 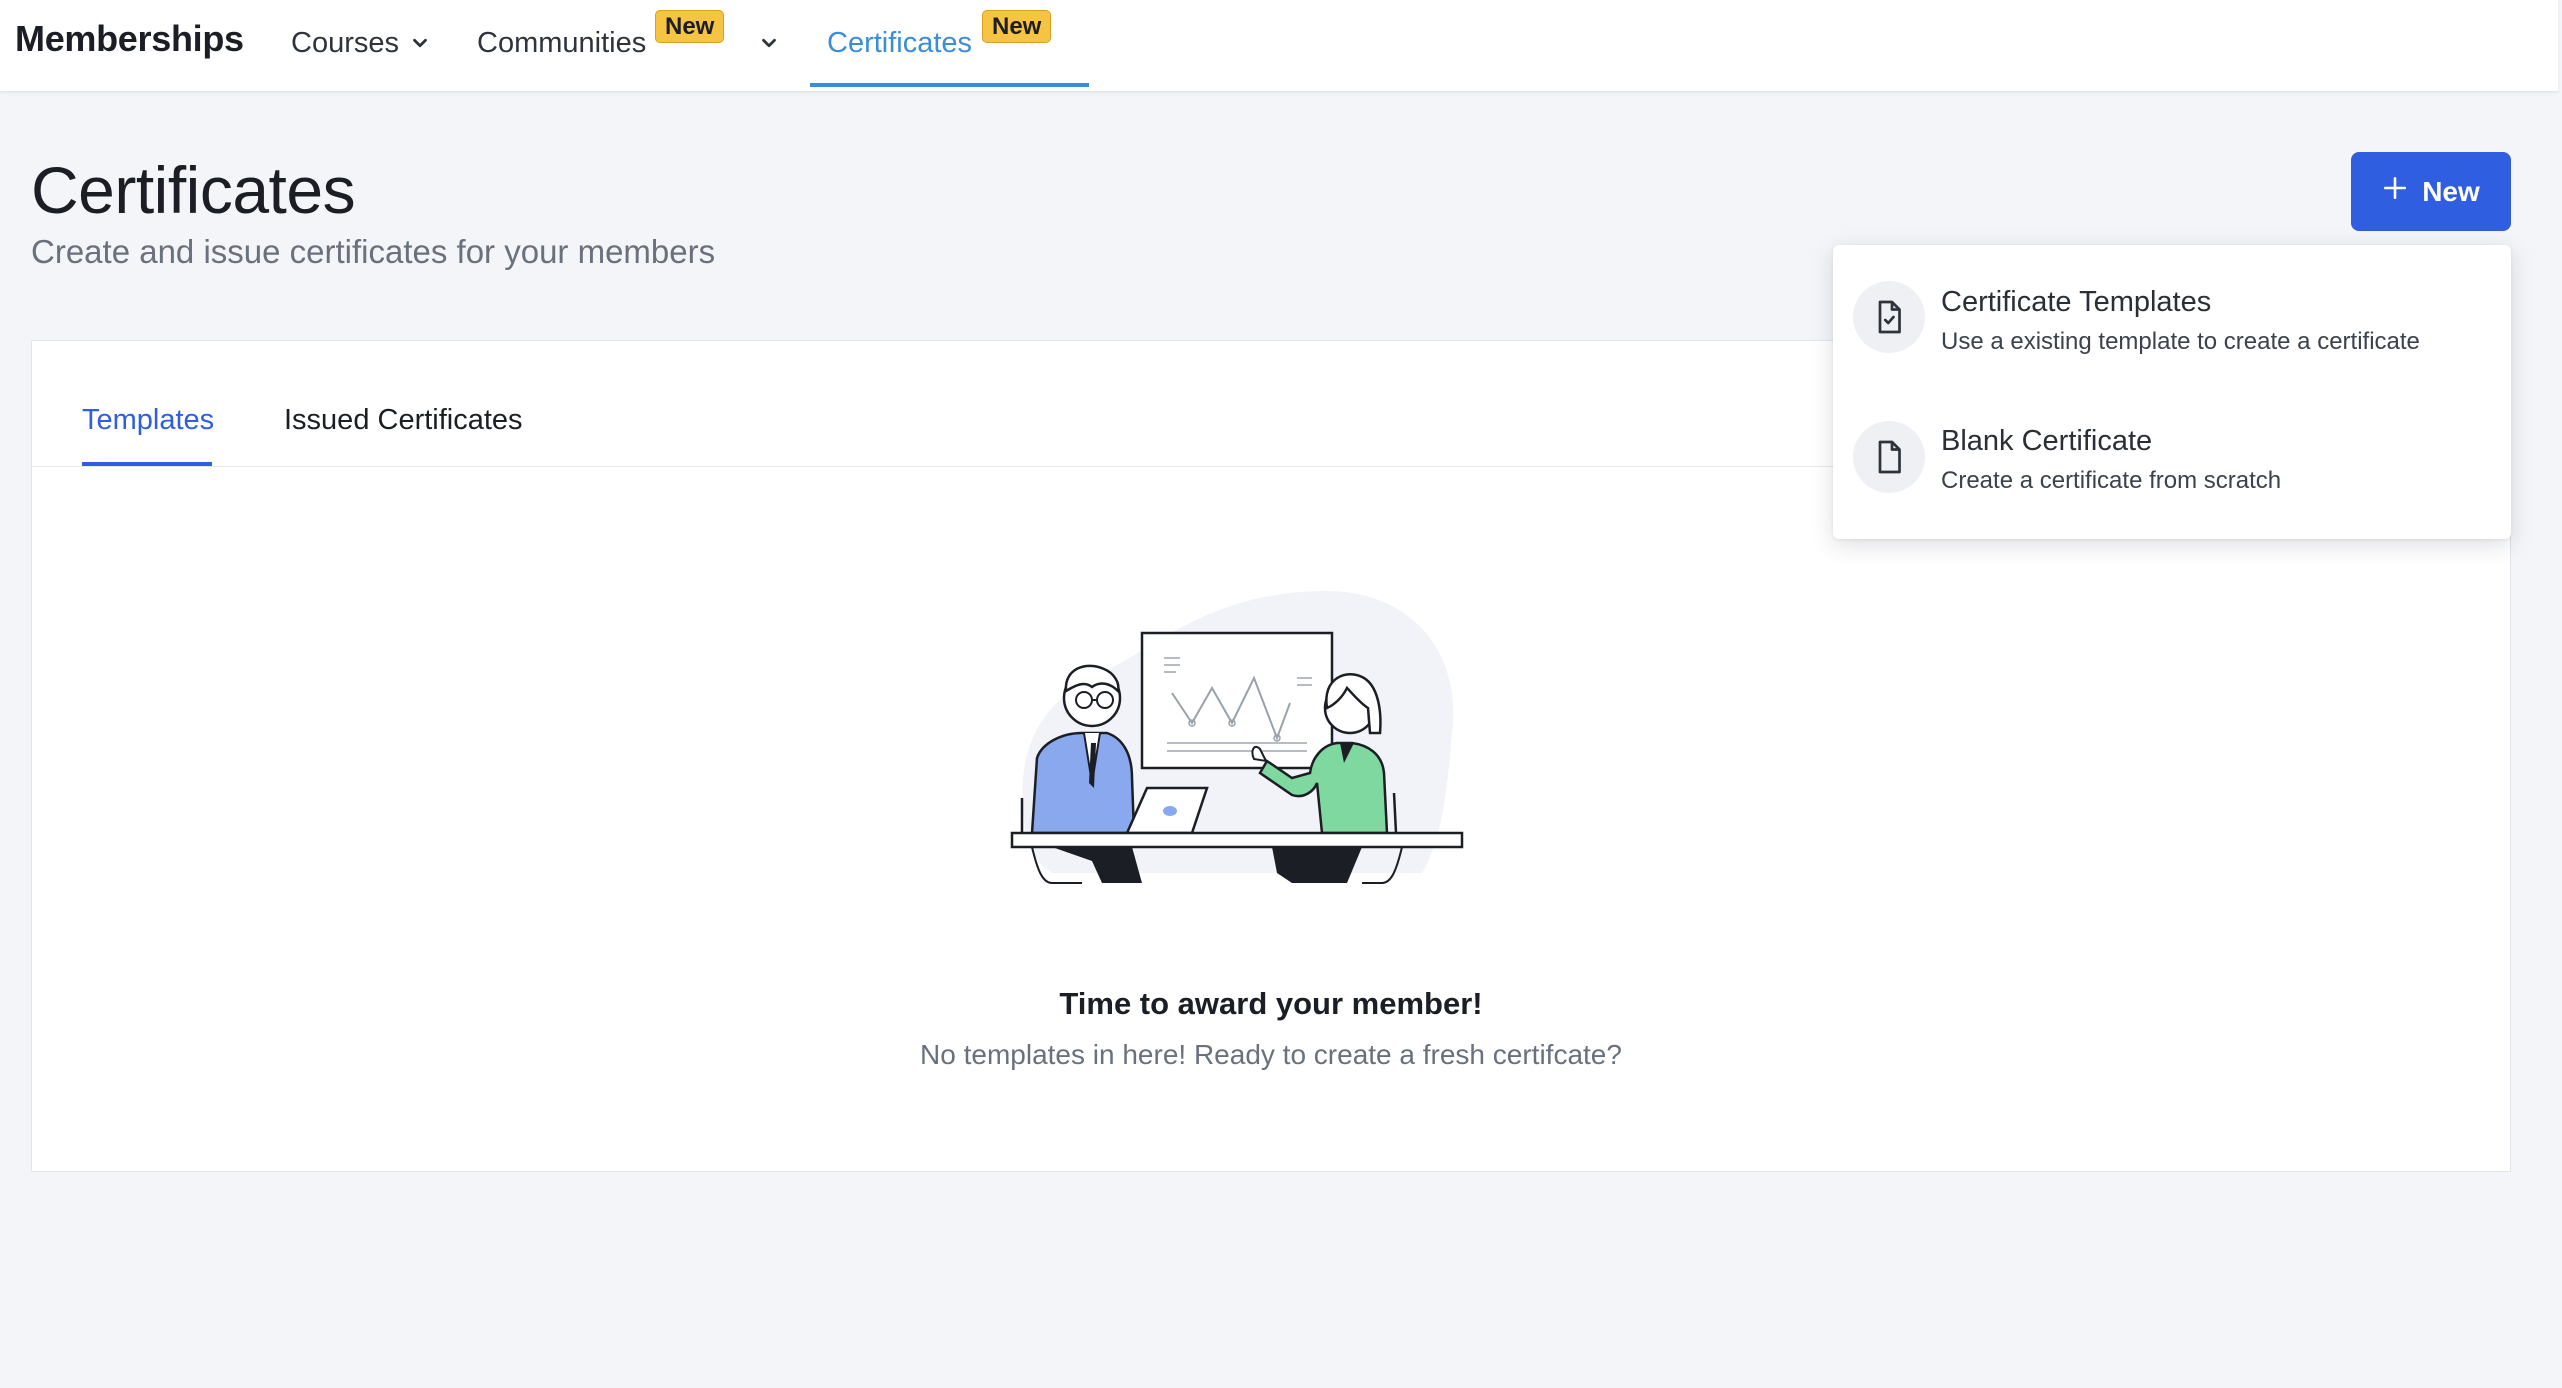 I want to click on file-icon, so click(x=1889, y=457).